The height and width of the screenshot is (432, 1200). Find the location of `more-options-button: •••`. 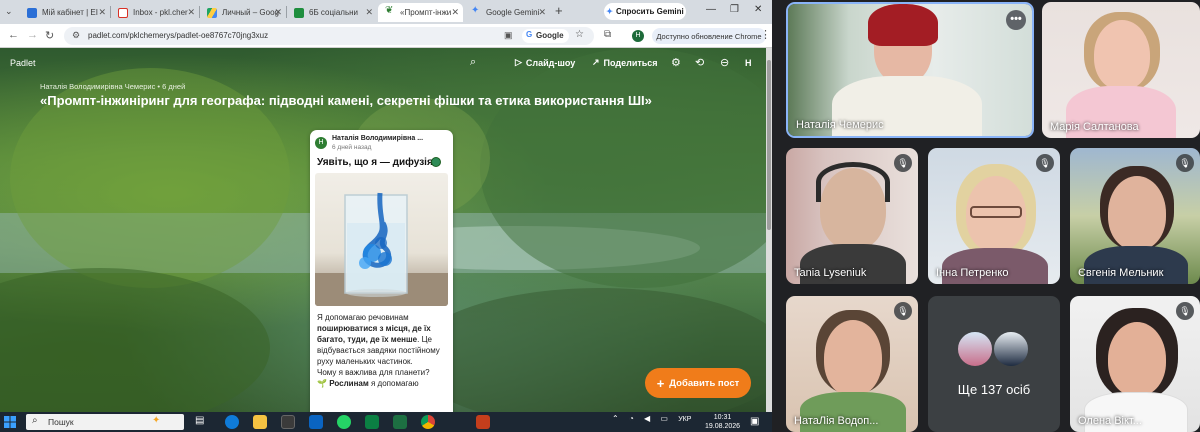

more-options-button: ••• is located at coordinates (1016, 20).